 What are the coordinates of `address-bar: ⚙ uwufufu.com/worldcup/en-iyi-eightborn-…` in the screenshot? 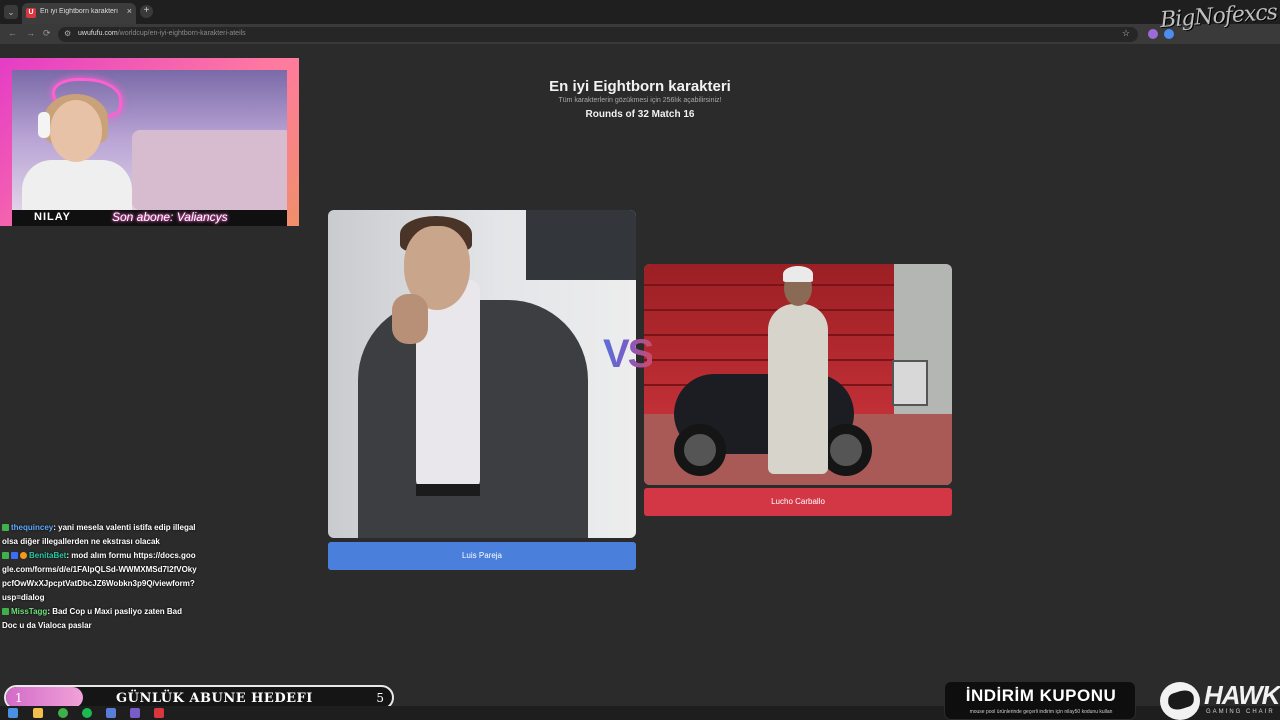 It's located at (598, 34).